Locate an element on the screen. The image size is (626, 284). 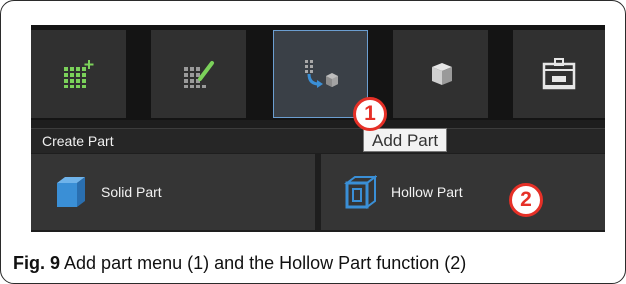
add-part-tool-button is located at coordinates (320, 74).